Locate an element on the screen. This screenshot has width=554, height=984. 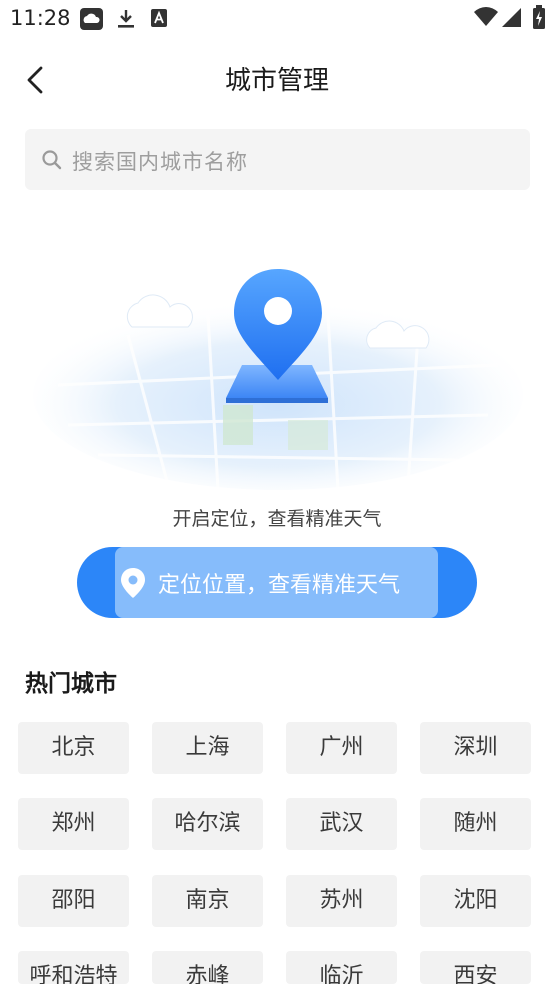
city-chip: 广州 is located at coordinates (341, 748).